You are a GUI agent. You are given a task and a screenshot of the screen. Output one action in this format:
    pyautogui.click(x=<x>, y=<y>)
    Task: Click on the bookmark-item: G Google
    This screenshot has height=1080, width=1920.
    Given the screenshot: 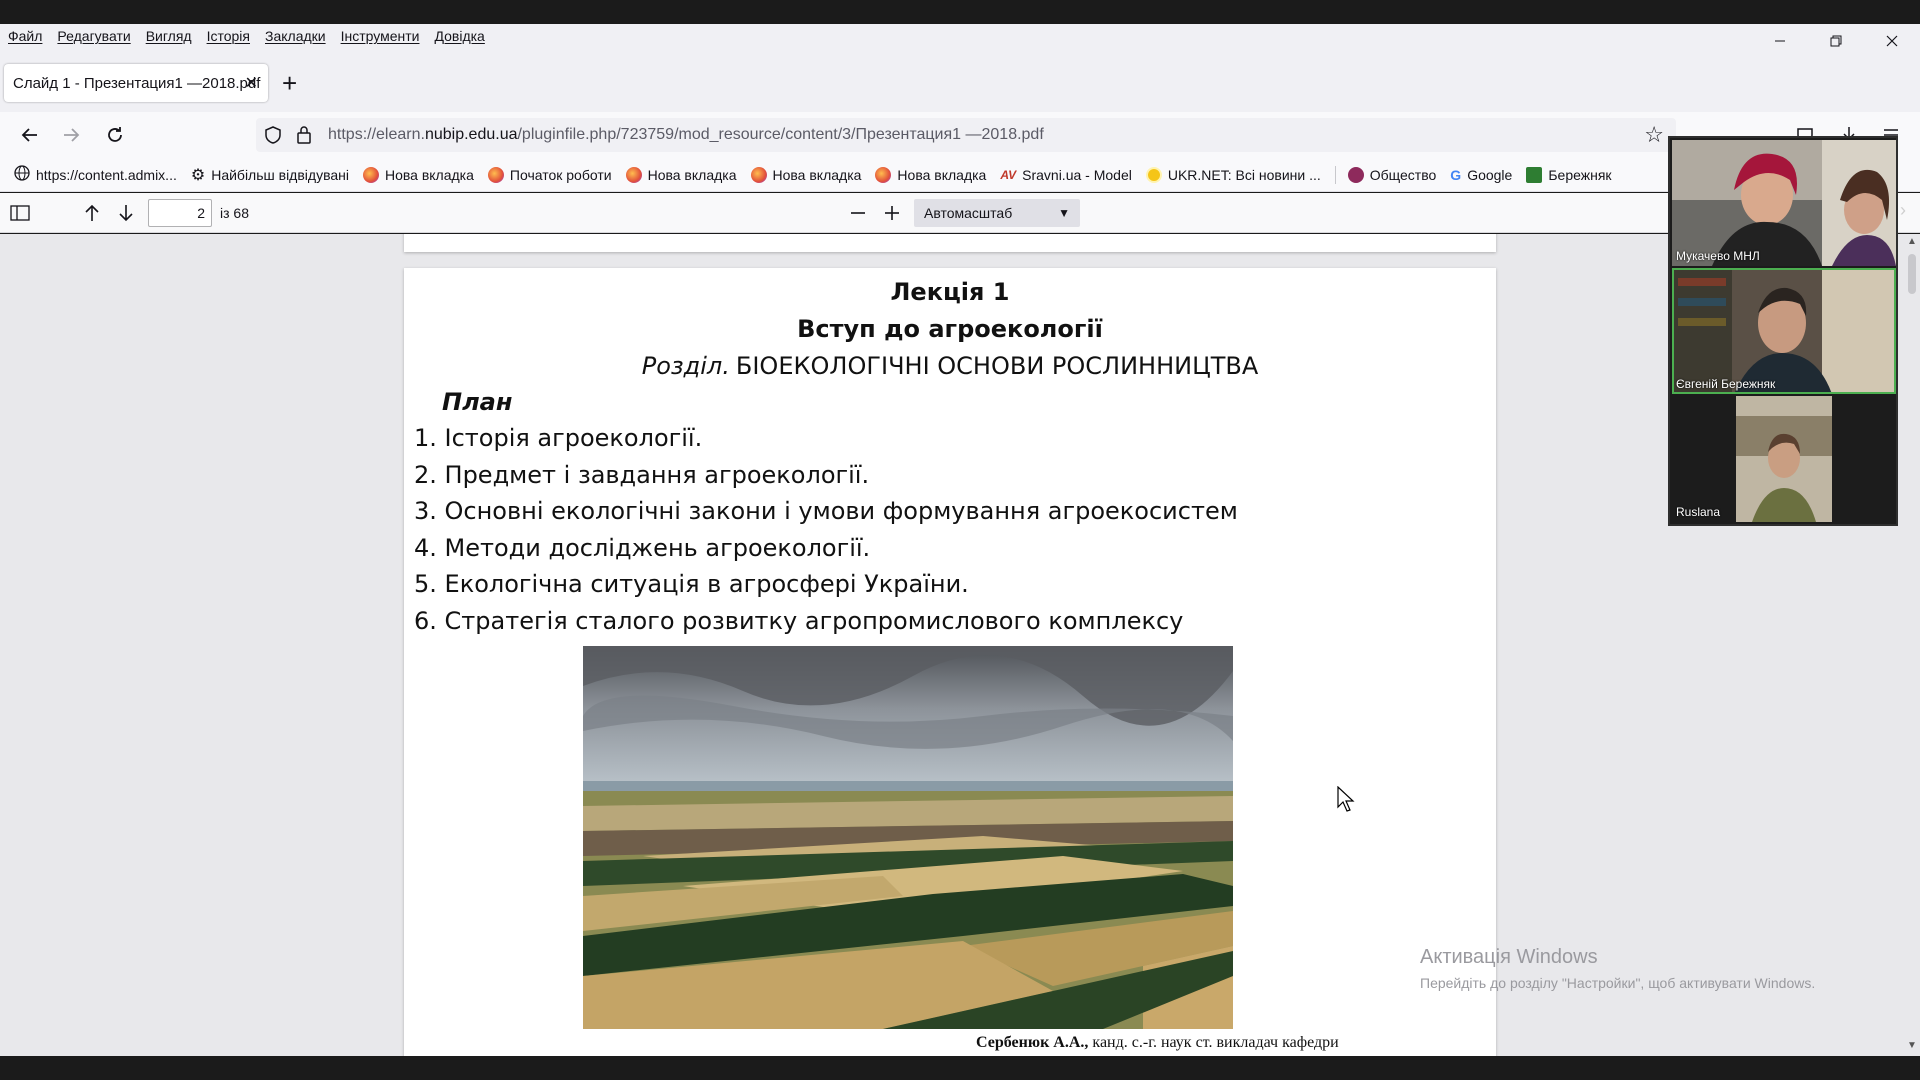 What is the action you would take?
    pyautogui.click(x=1481, y=175)
    